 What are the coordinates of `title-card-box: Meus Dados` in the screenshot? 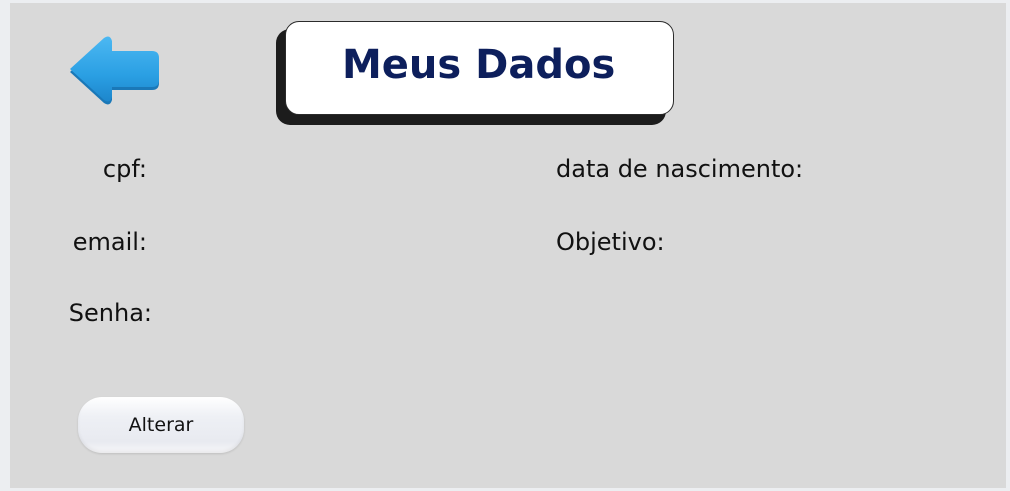 It's located at (479, 68).